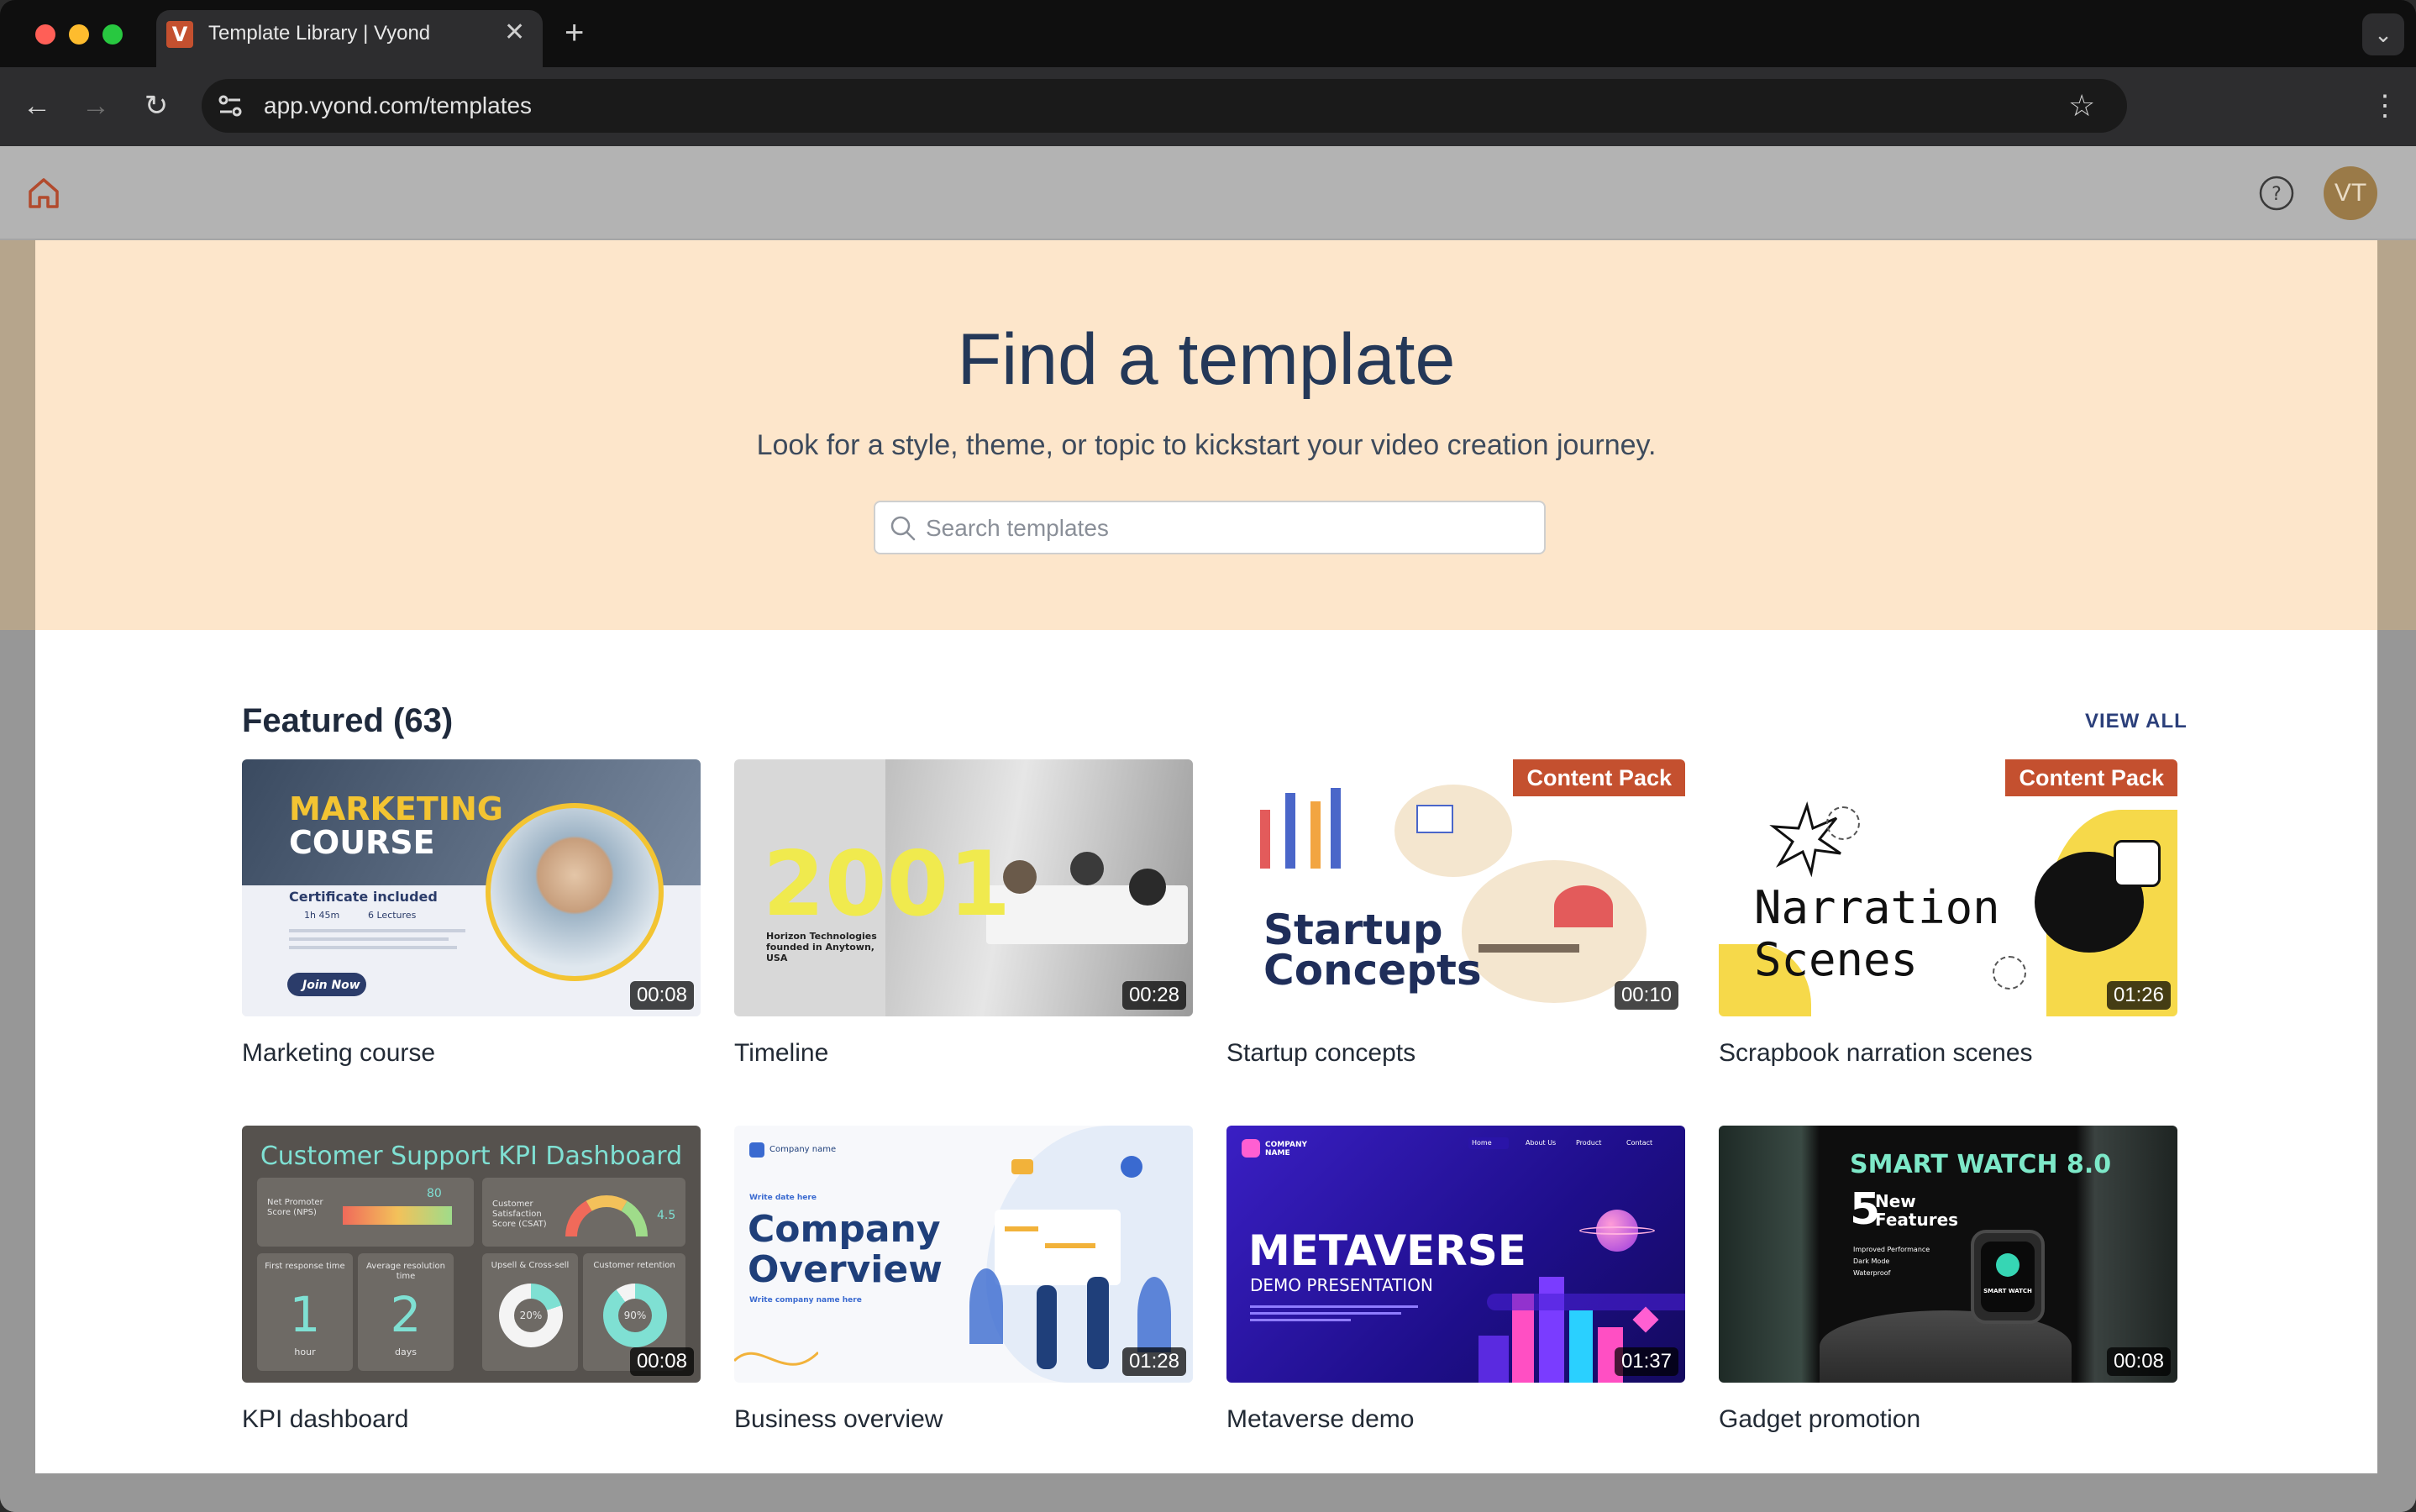 The width and height of the screenshot is (2416, 1512). I want to click on thumb-text: days, so click(406, 1352).